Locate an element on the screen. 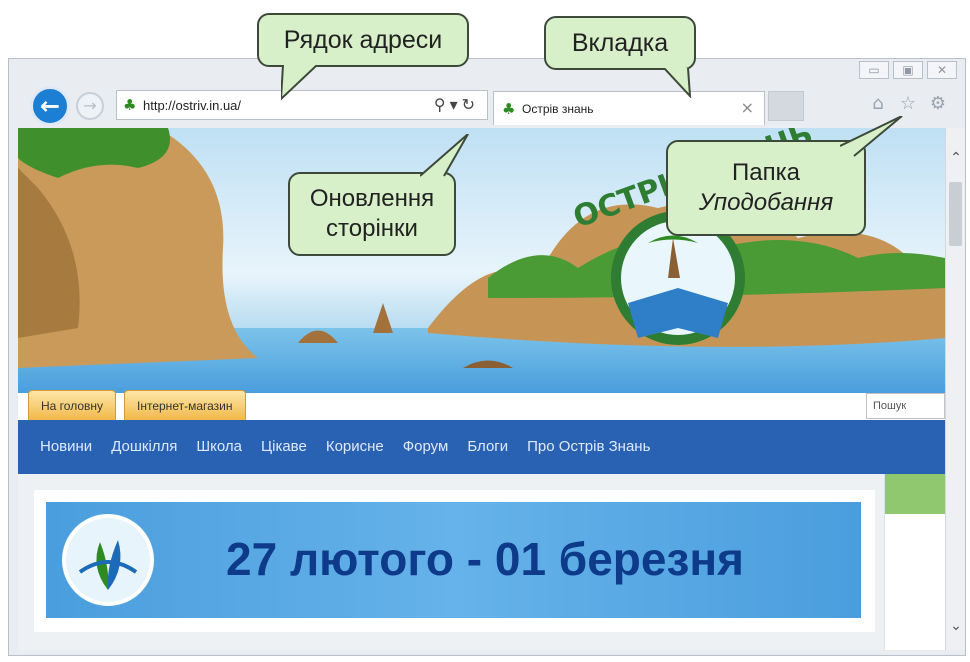 This screenshot has width=970, height=662. menu-item-interesting: Цікаве is located at coordinates (284, 447).